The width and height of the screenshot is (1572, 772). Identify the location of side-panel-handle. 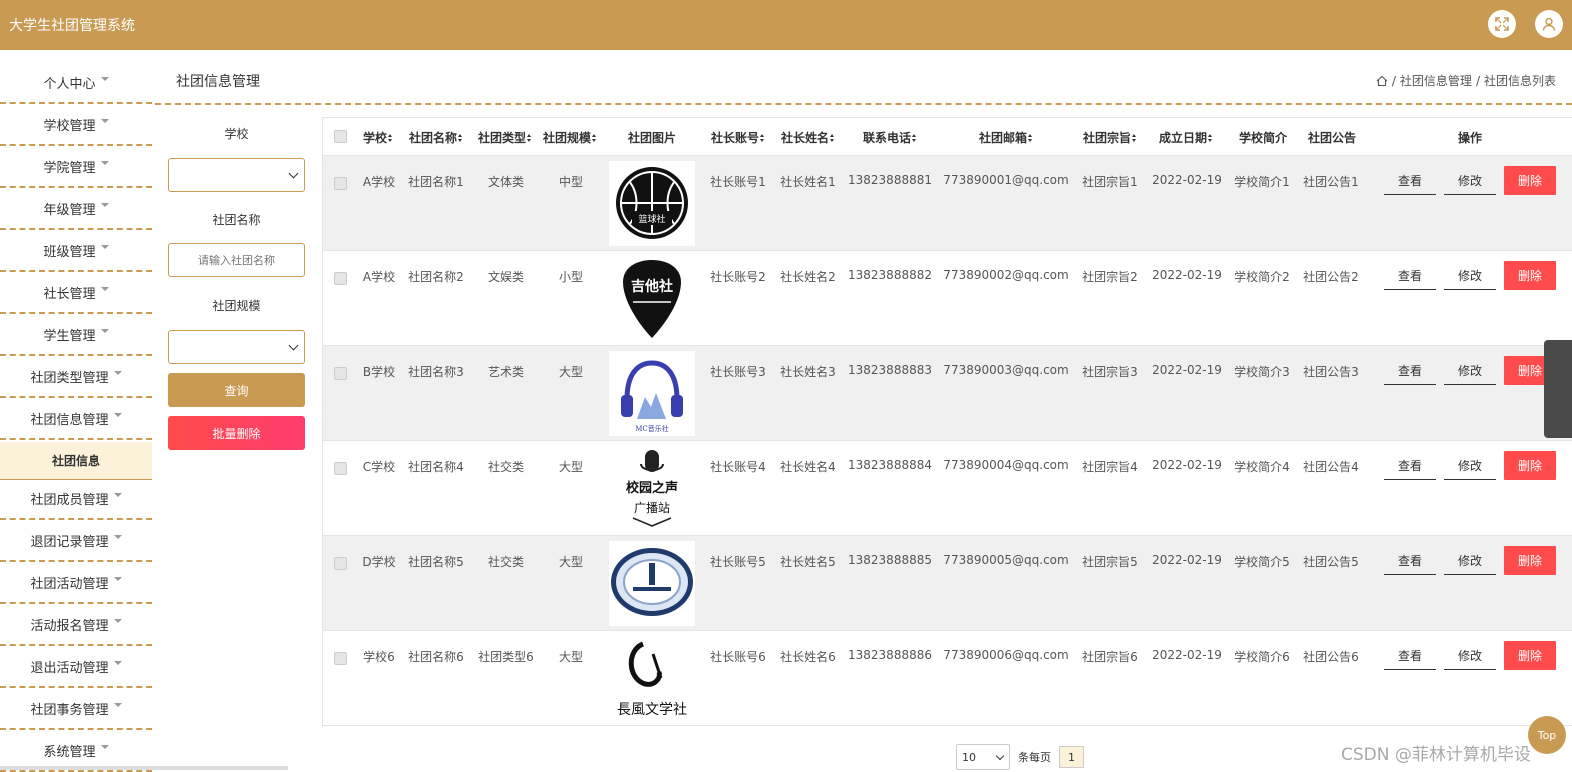
(1558, 389).